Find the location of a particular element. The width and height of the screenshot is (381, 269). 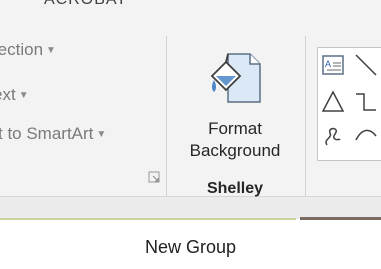

triangle-shape-icon is located at coordinates (333, 102).